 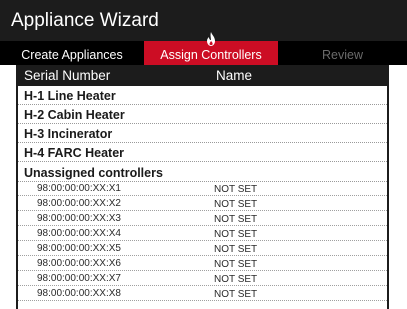 What do you see at coordinates (202, 95) in the screenshot?
I see `appliance-row: H-1 Line Heater` at bounding box center [202, 95].